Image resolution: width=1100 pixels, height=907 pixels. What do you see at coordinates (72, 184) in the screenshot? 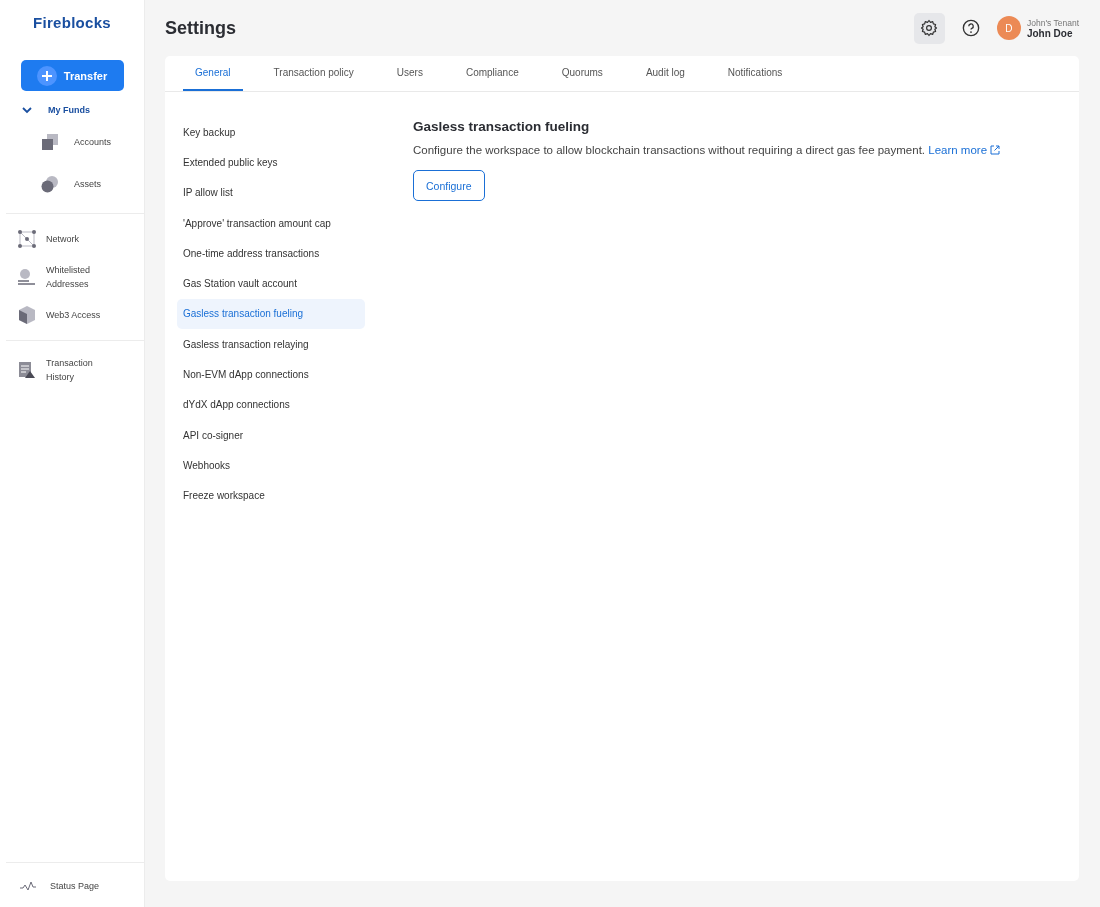
I see `sidebar-item: Assets` at bounding box center [72, 184].